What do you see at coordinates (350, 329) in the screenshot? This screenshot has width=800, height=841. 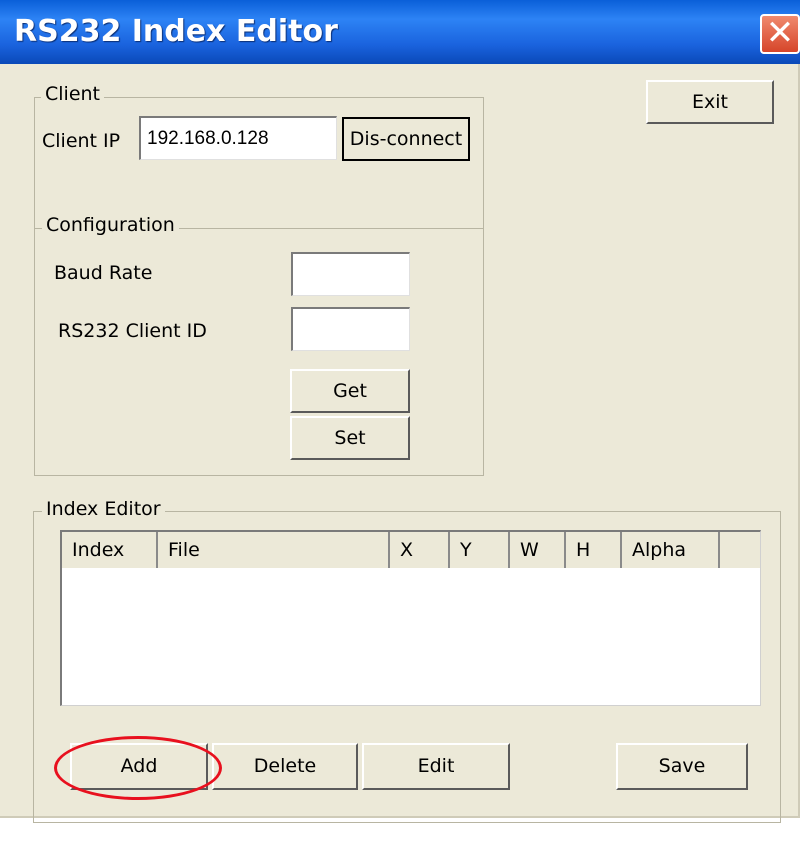 I see `rs232-client-id-field` at bounding box center [350, 329].